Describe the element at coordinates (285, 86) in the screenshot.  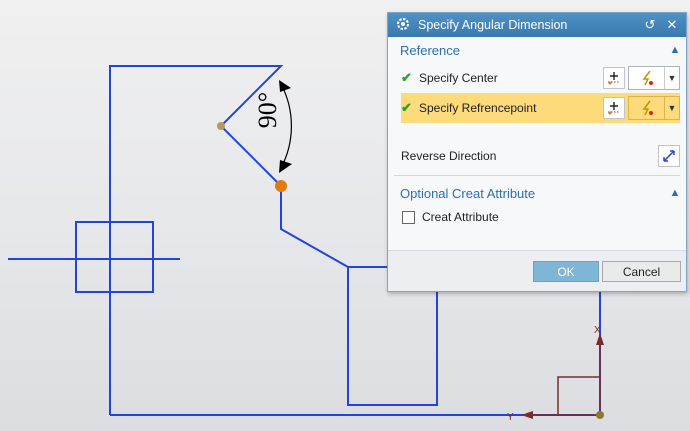
I see `dimension-arrow-top` at that location.